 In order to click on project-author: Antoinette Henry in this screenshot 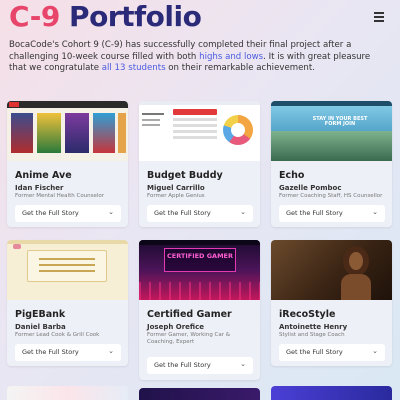, I will do `click(313, 327)`.